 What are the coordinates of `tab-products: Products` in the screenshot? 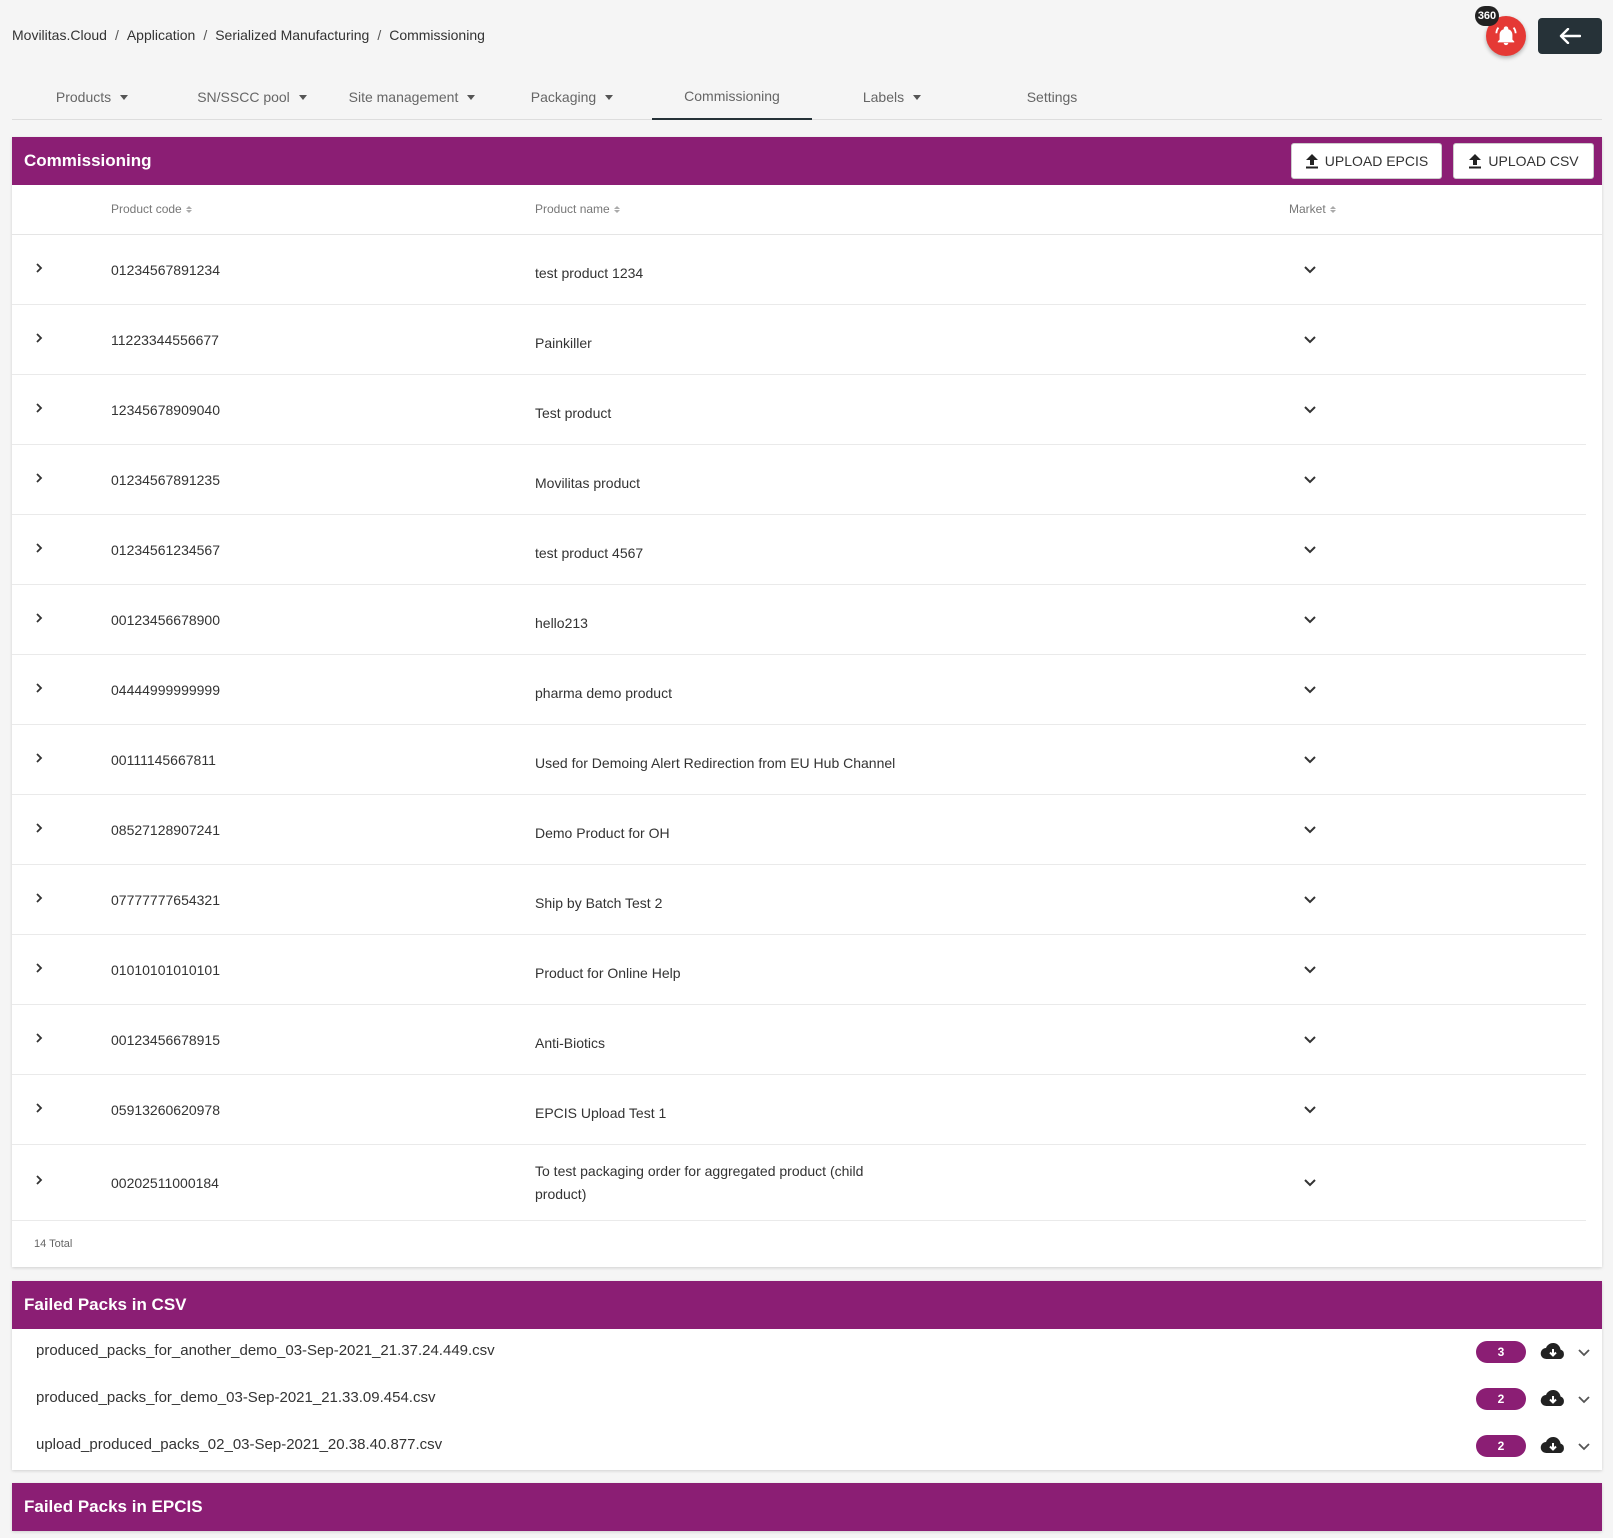 It's located at (92, 97).